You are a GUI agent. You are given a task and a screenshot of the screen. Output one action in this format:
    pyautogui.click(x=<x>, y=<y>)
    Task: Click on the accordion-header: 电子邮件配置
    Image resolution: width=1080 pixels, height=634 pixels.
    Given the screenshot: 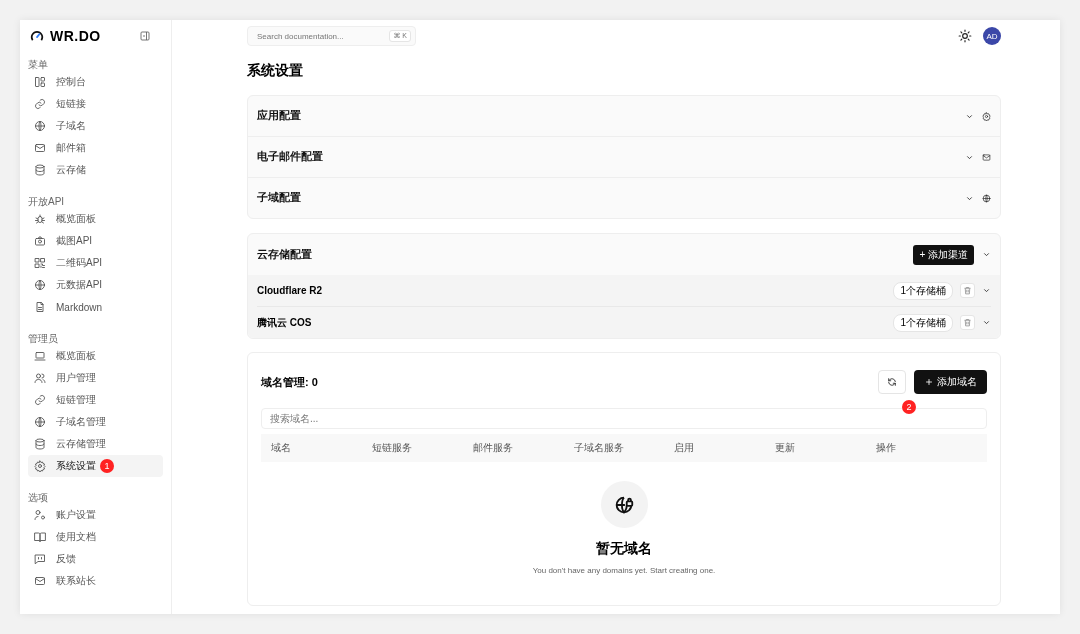 What is the action you would take?
    pyautogui.click(x=624, y=156)
    